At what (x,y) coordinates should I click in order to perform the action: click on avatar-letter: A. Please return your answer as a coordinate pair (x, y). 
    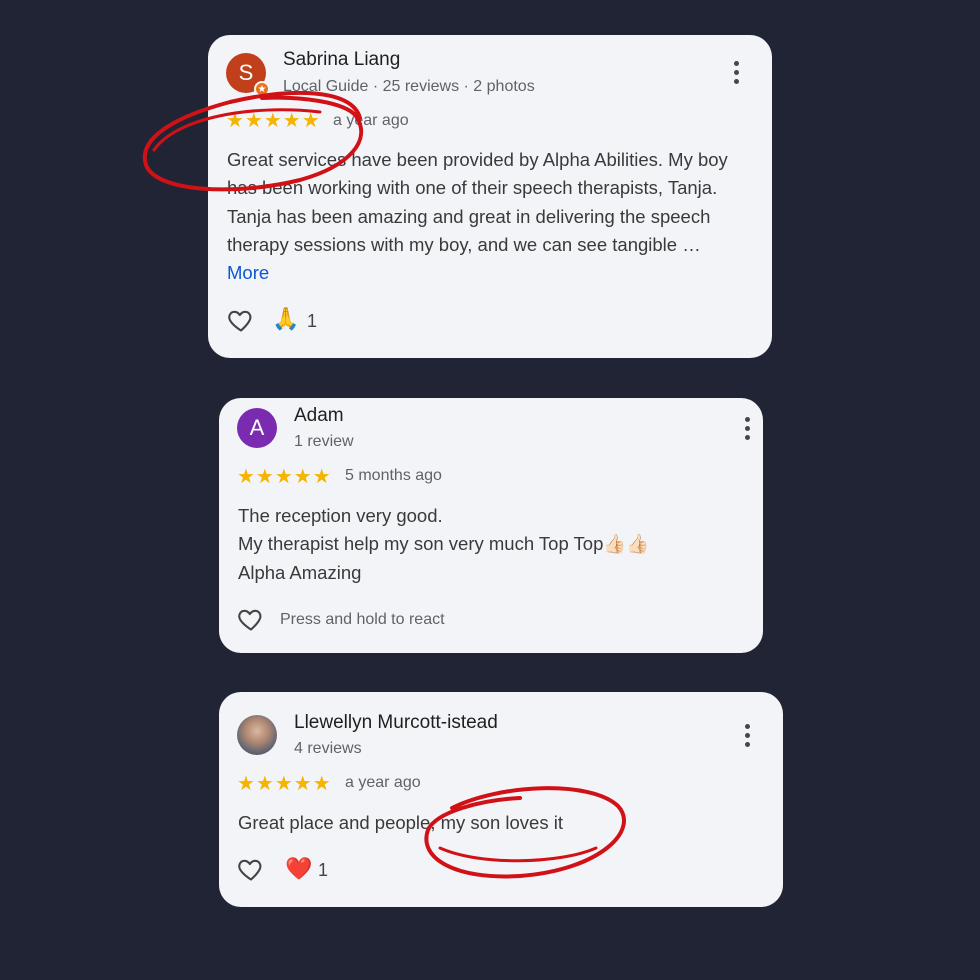
    Looking at the image, I should click on (257, 427).